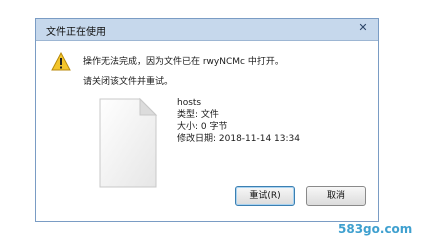 This screenshot has width=429, height=245. Describe the element at coordinates (207, 30) in the screenshot. I see `title-bar: 文件正在使用 ✕` at that location.